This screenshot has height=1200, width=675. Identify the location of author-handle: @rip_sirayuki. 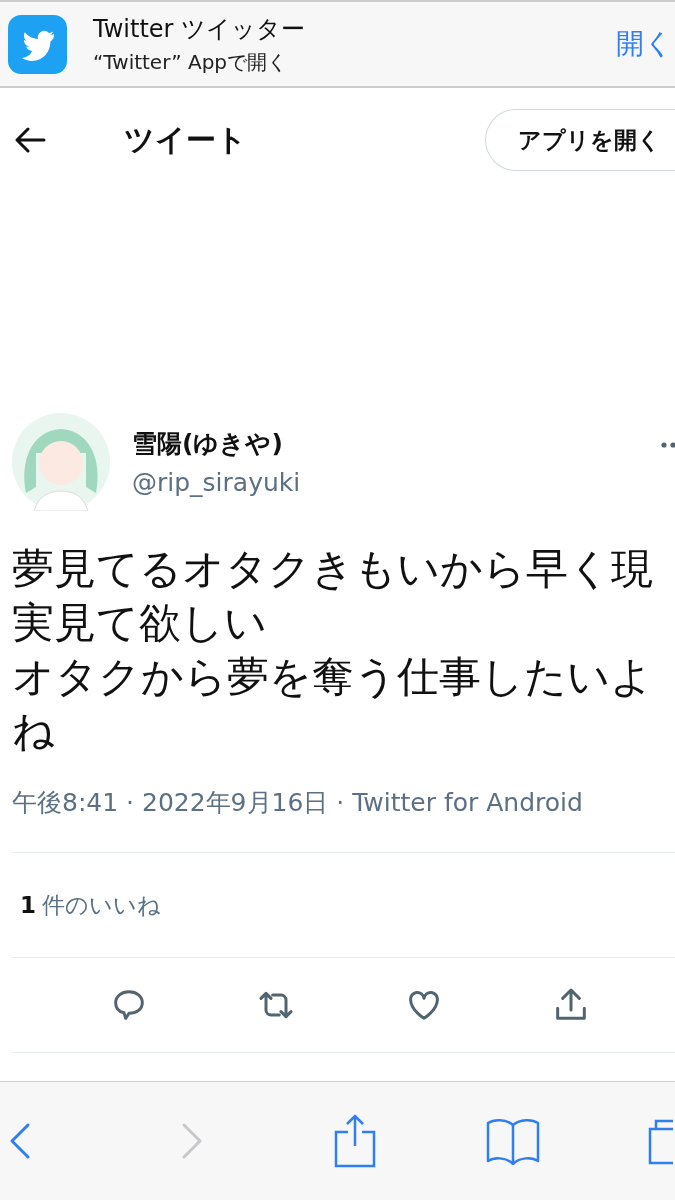
(217, 482).